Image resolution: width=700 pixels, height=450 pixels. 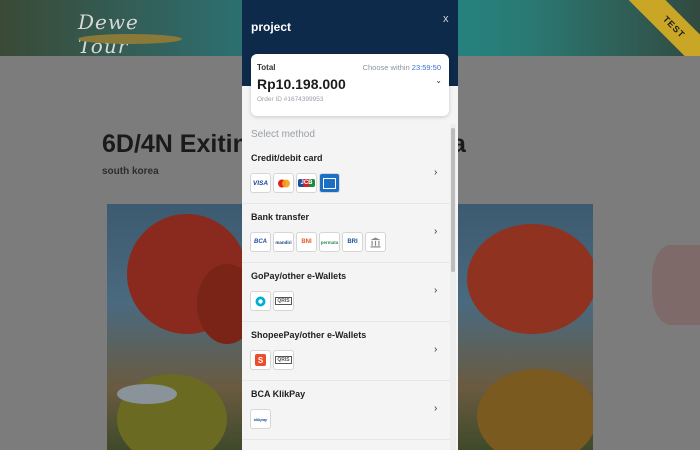 I want to click on method-label: Credit/debit card, so click(x=287, y=158).